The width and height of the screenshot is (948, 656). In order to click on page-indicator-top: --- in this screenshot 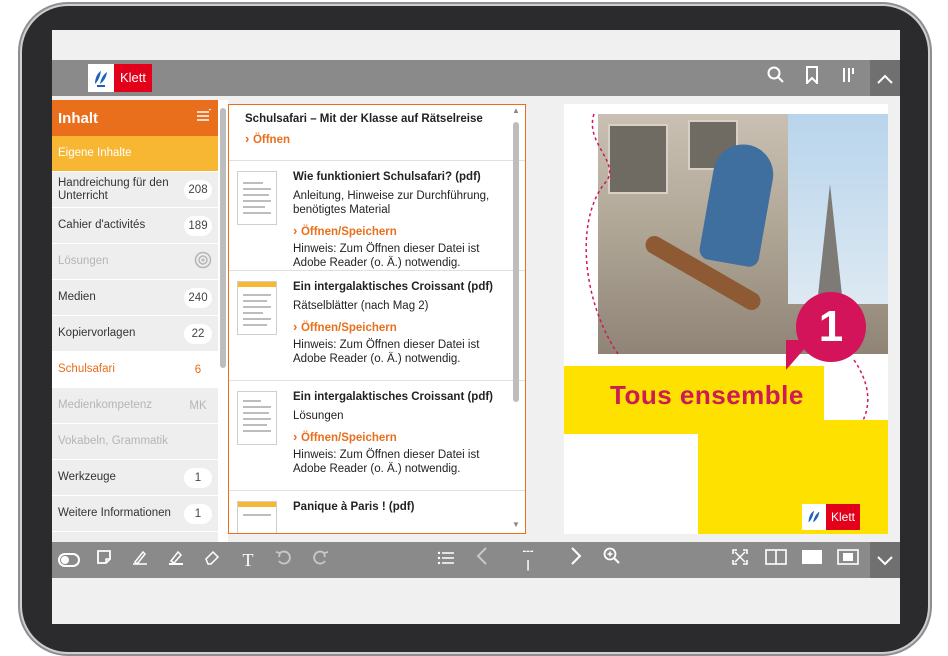, I will do `click(528, 551)`.